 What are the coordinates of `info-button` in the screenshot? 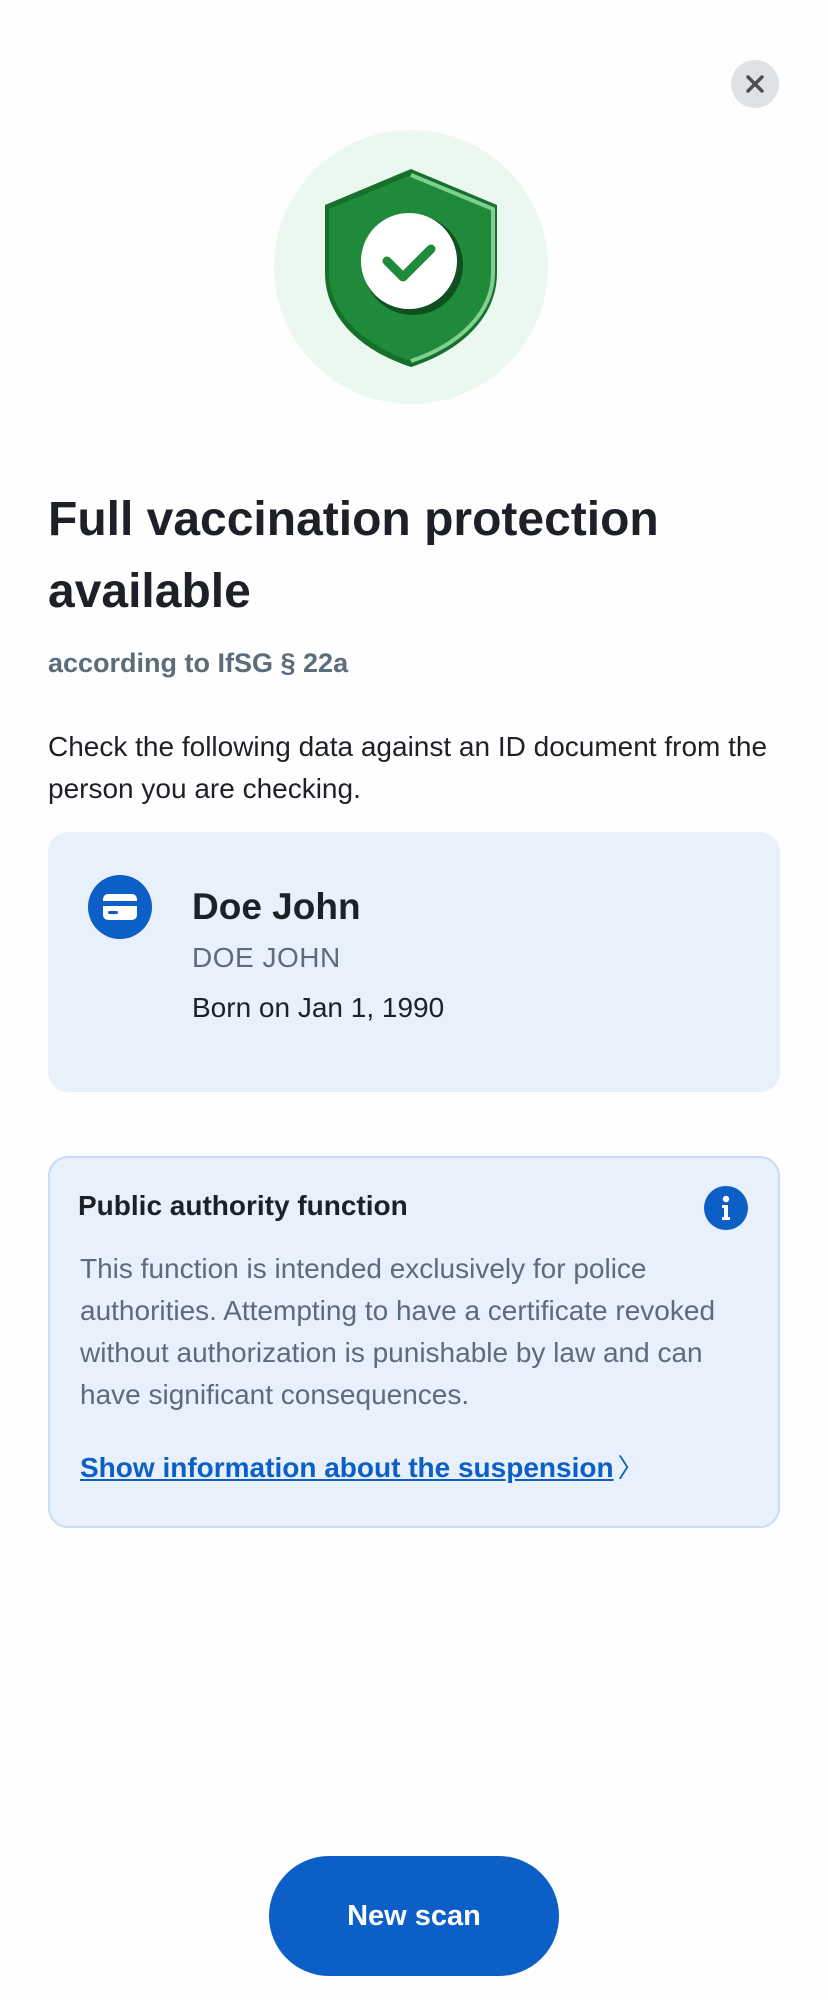 It's located at (726, 1208).